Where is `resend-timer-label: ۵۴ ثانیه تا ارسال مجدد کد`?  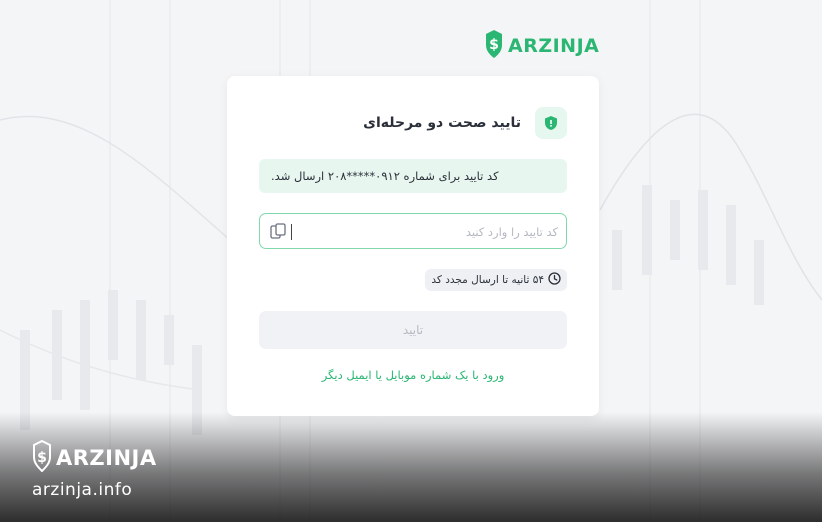 resend-timer-label: ۵۴ ثانیه تا ارسال مجدد کد is located at coordinates (487, 280).